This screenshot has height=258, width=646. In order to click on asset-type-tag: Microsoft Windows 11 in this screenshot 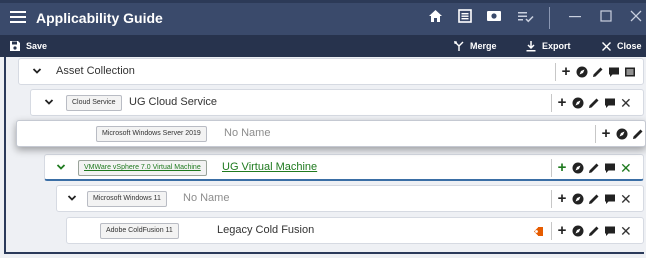, I will do `click(127, 199)`.